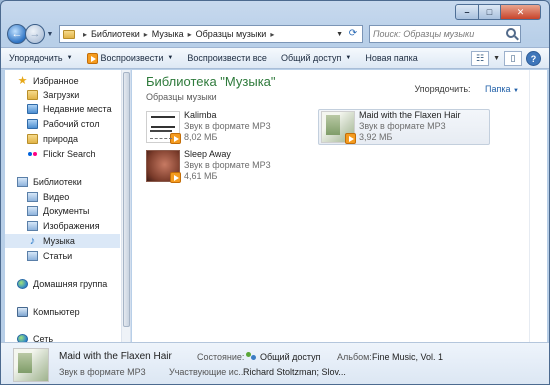 The height and width of the screenshot is (385, 550). Describe the element at coordinates (168, 34) in the screenshot. I see `breadcrumb-music: Музыка` at that location.